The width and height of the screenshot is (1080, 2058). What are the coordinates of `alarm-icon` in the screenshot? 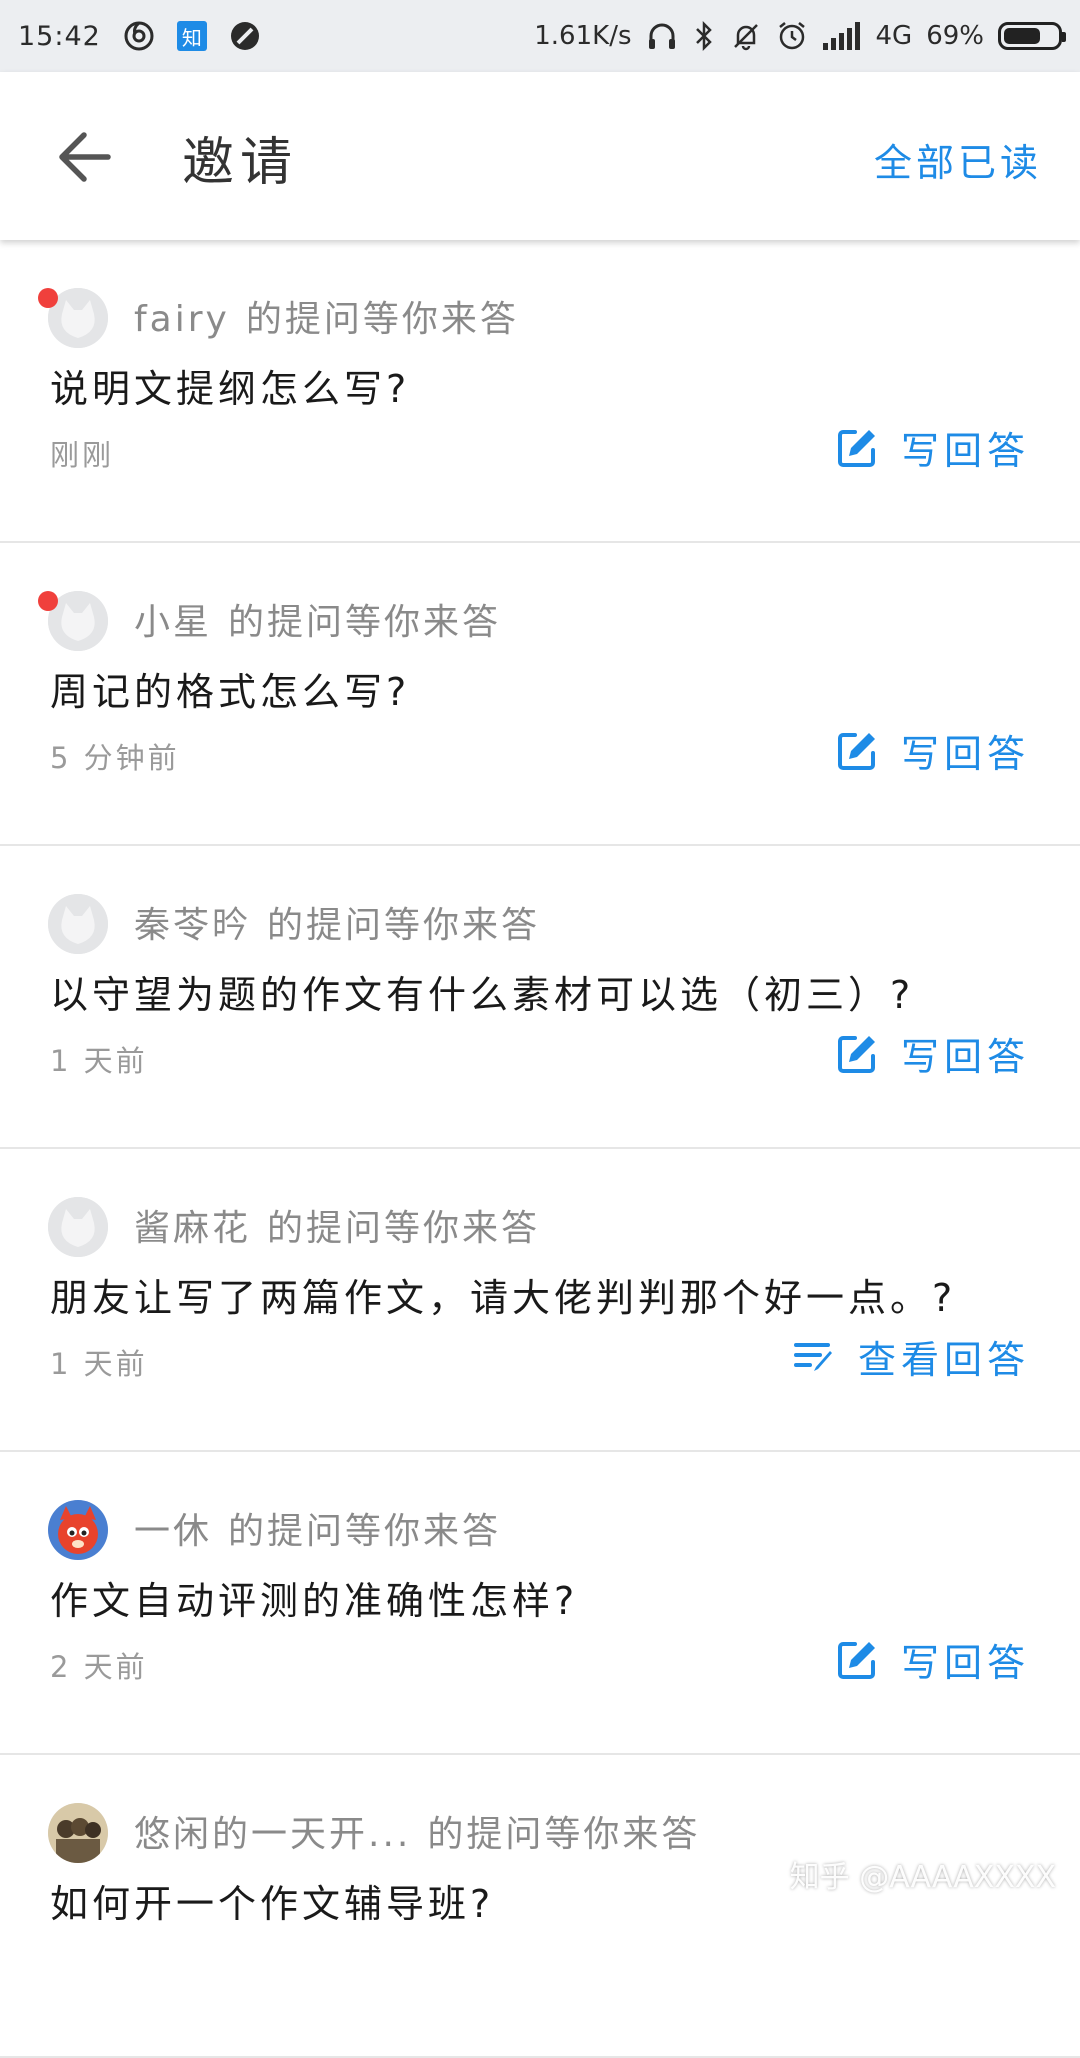 It's located at (792, 36).